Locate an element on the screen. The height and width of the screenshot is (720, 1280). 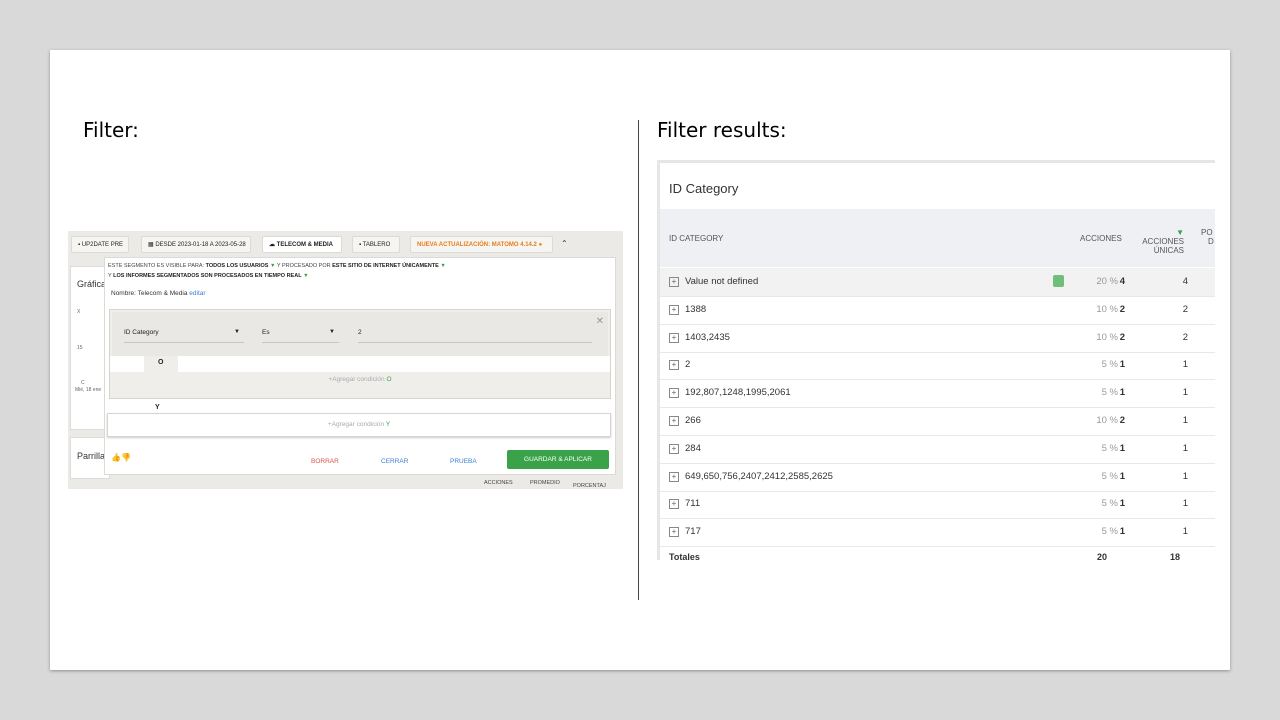
row-percent: 10 % is located at coordinates (1107, 309).